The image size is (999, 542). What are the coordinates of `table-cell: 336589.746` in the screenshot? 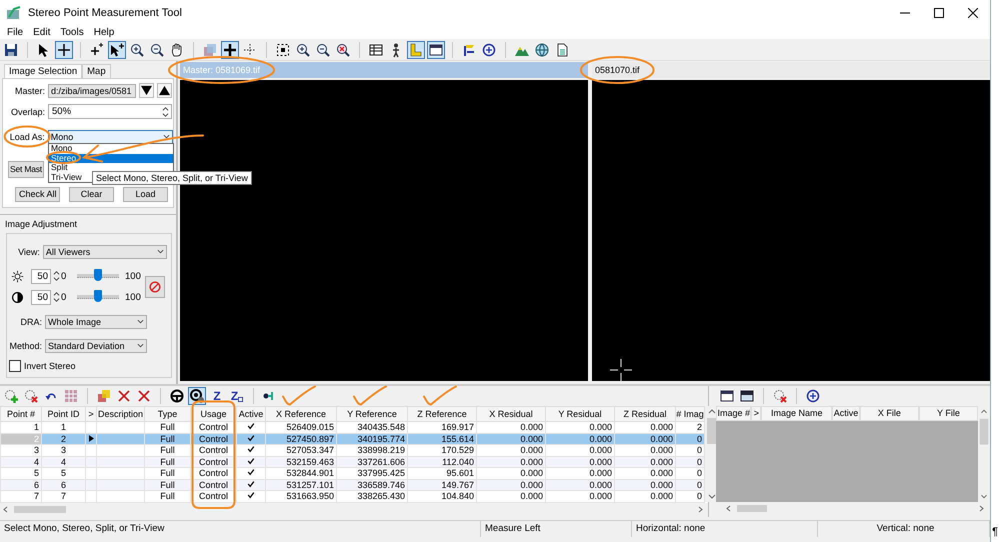 It's located at (372, 484).